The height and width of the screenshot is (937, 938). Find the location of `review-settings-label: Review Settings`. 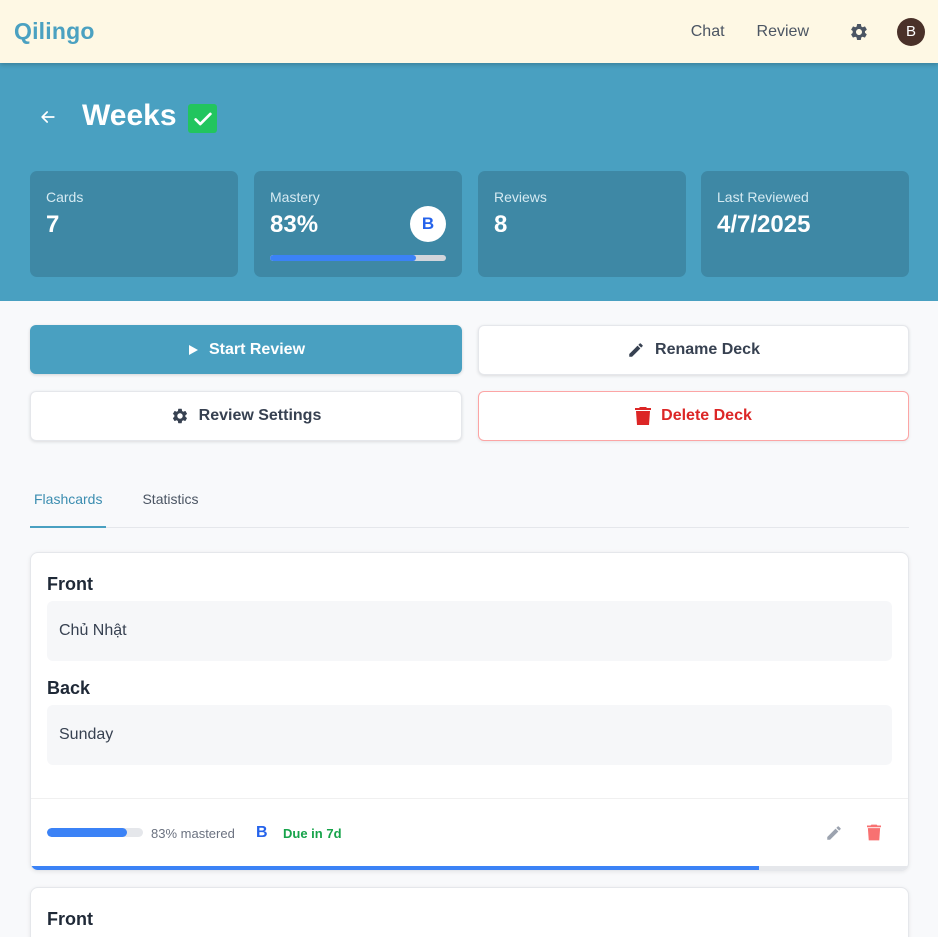

review-settings-label: Review Settings is located at coordinates (260, 415).